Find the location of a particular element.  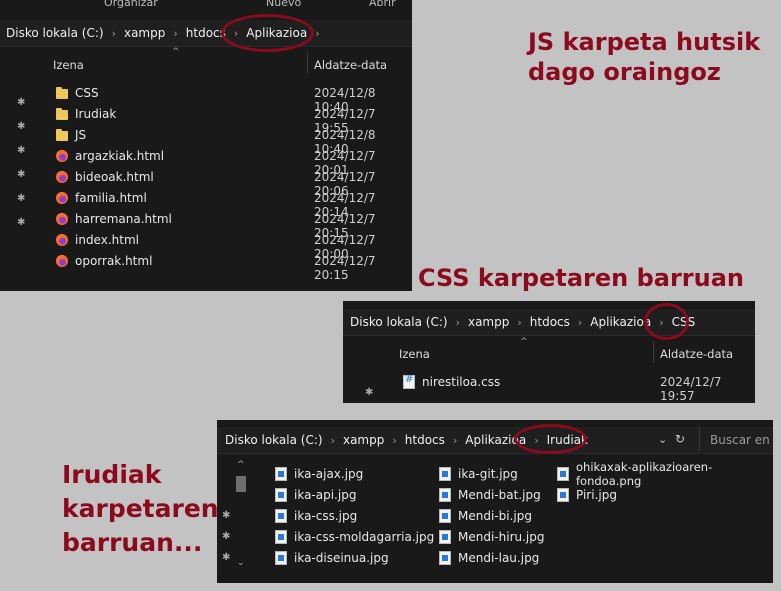

chevron-down-icon: ⌄ is located at coordinates (662, 439).